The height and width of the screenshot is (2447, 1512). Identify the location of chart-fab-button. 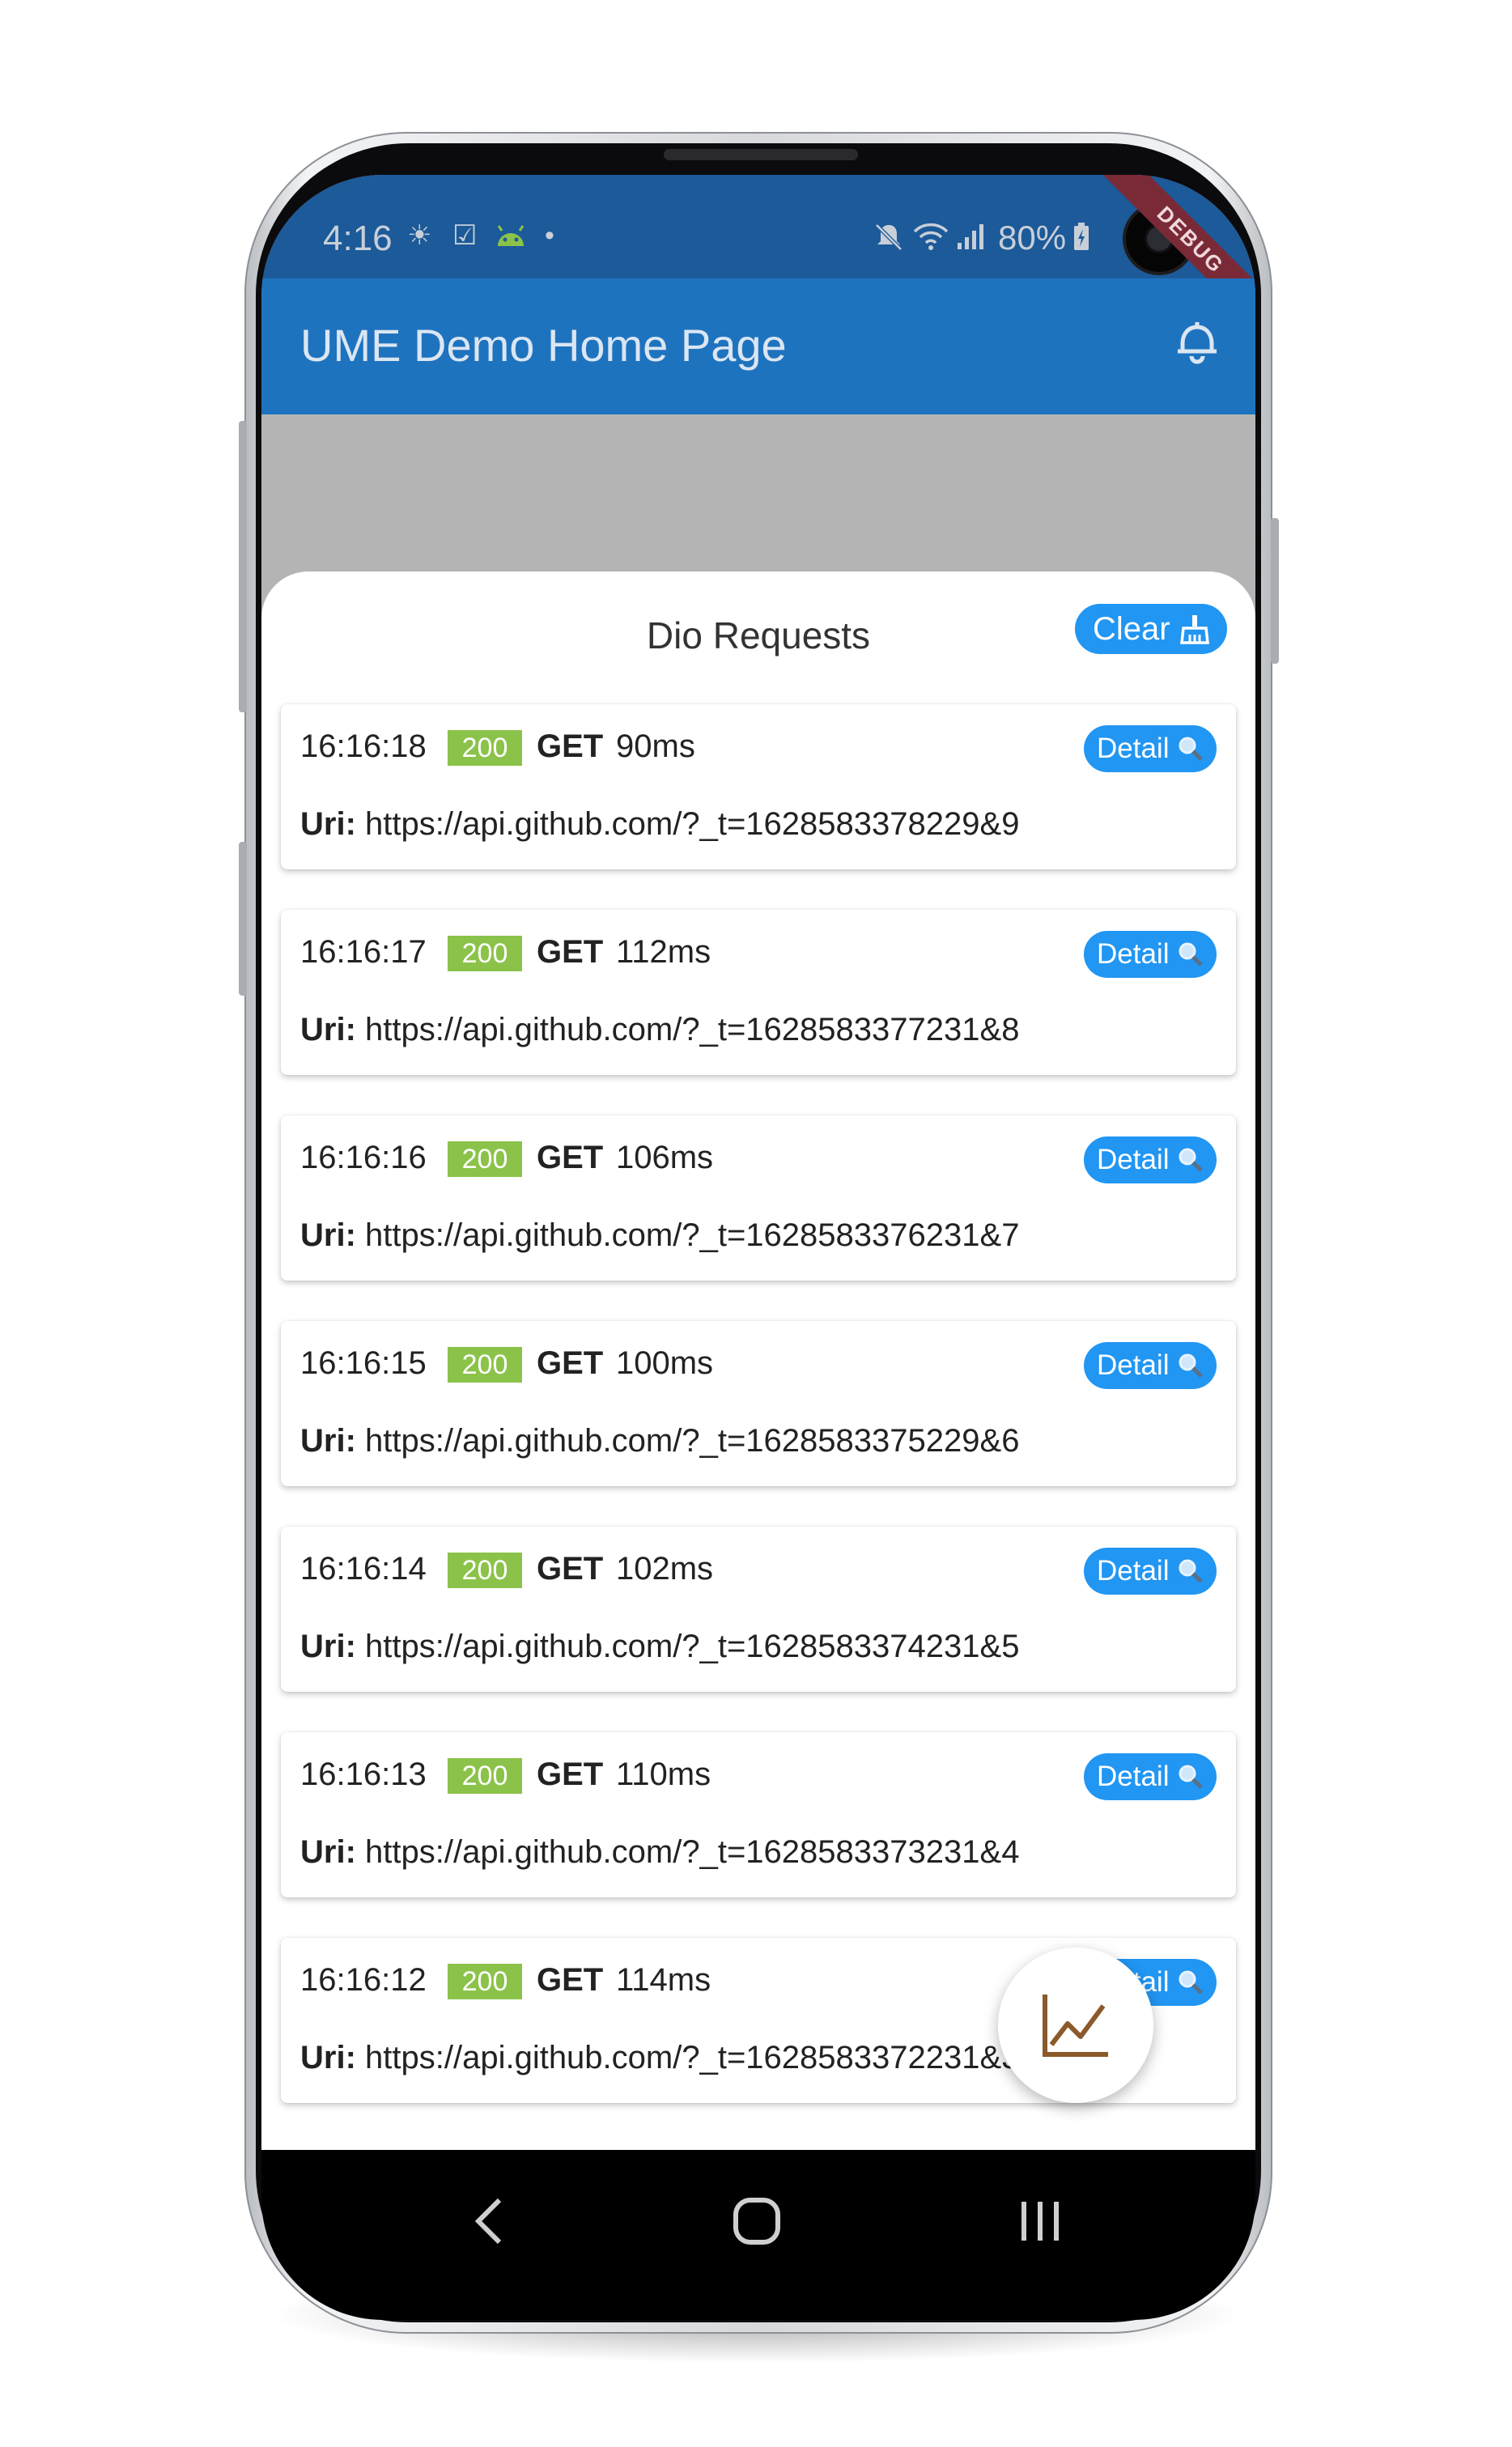
(1075, 2025).